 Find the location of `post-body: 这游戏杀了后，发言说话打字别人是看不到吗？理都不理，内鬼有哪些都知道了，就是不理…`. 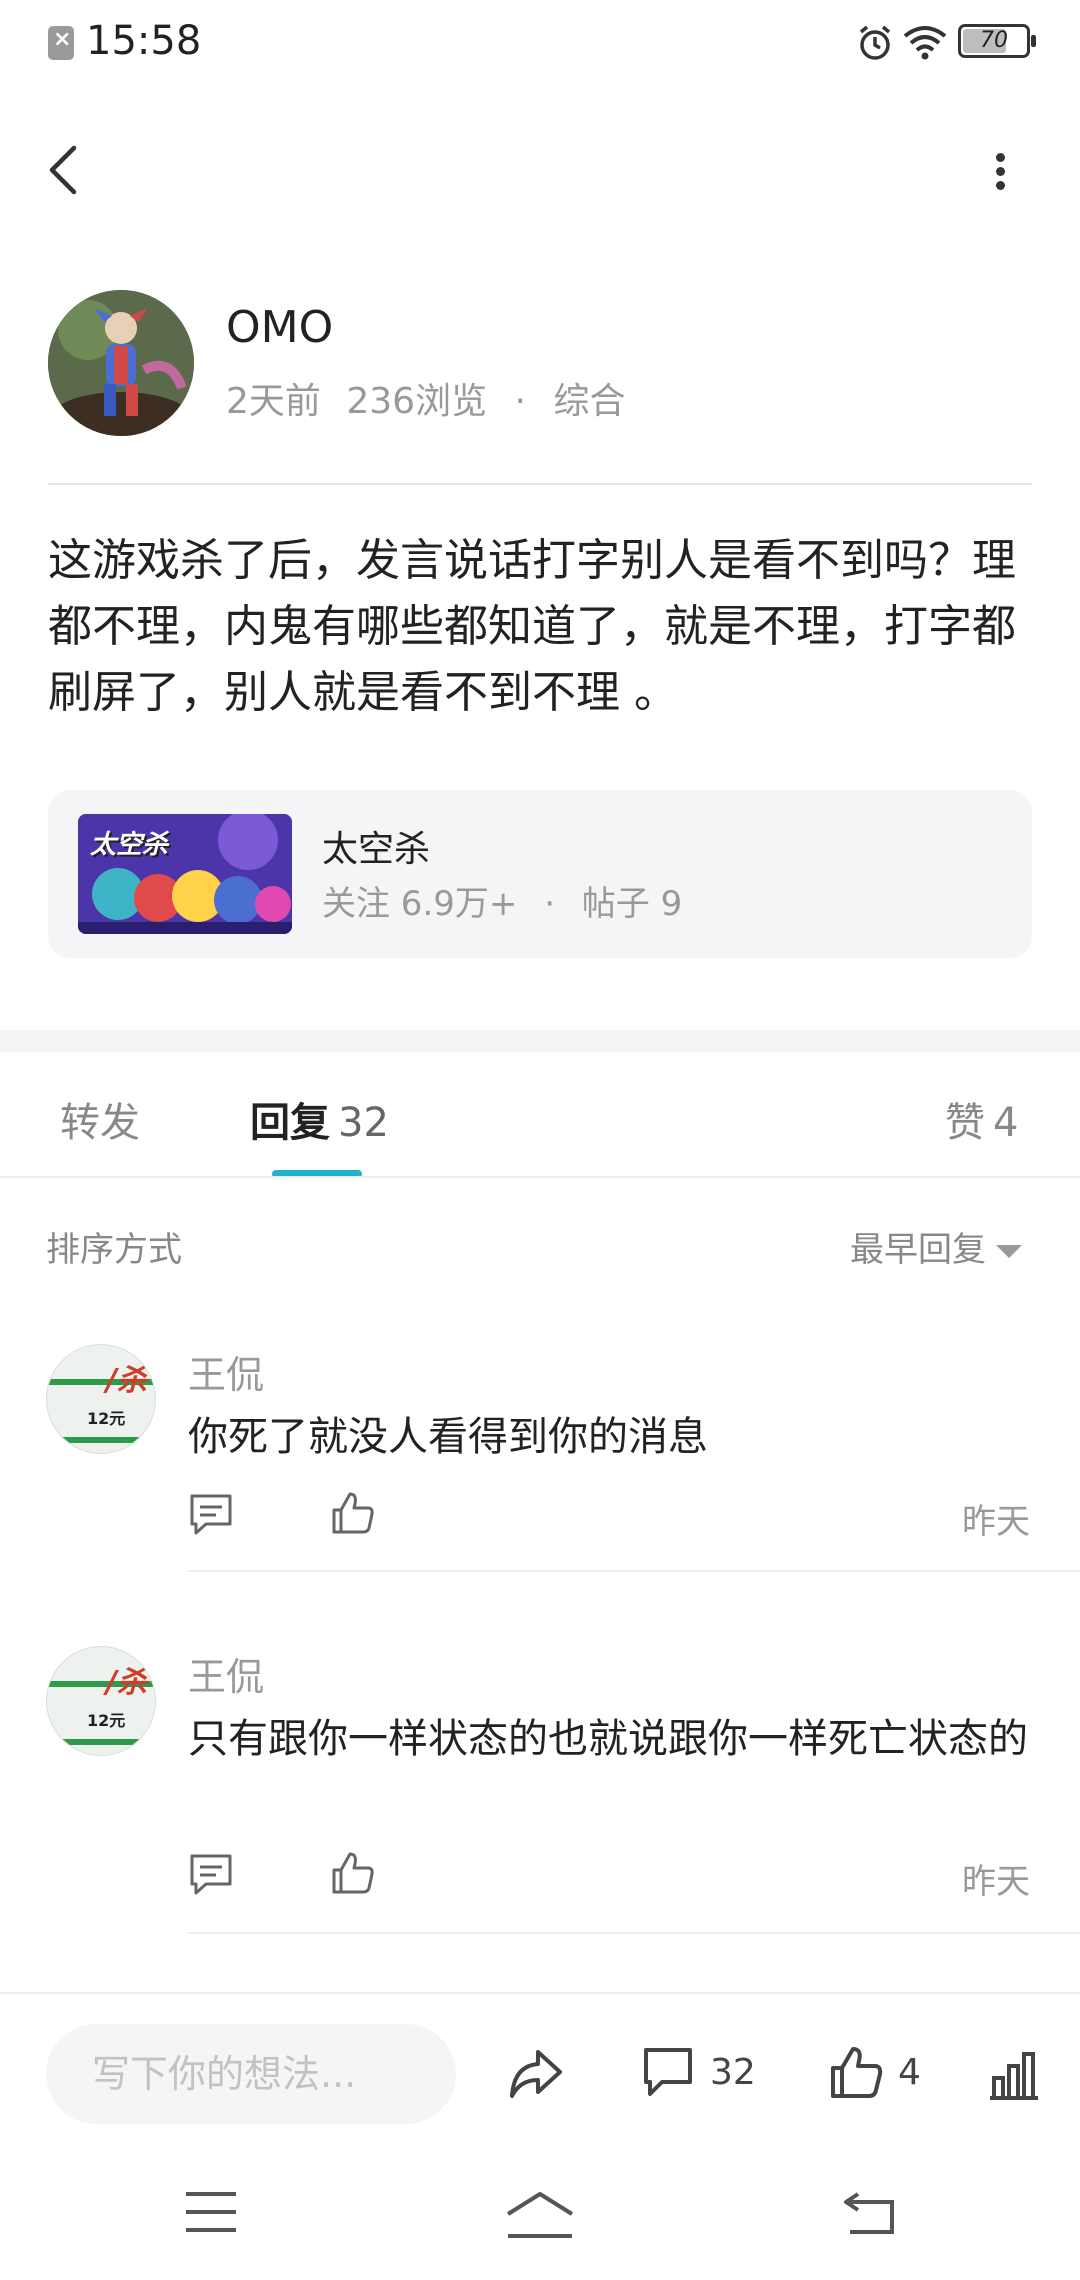

post-body: 这游戏杀了后，发言说话打字别人是看不到吗？理都不理，内鬼有哪些都知道了，就是不理… is located at coordinates (532, 626).